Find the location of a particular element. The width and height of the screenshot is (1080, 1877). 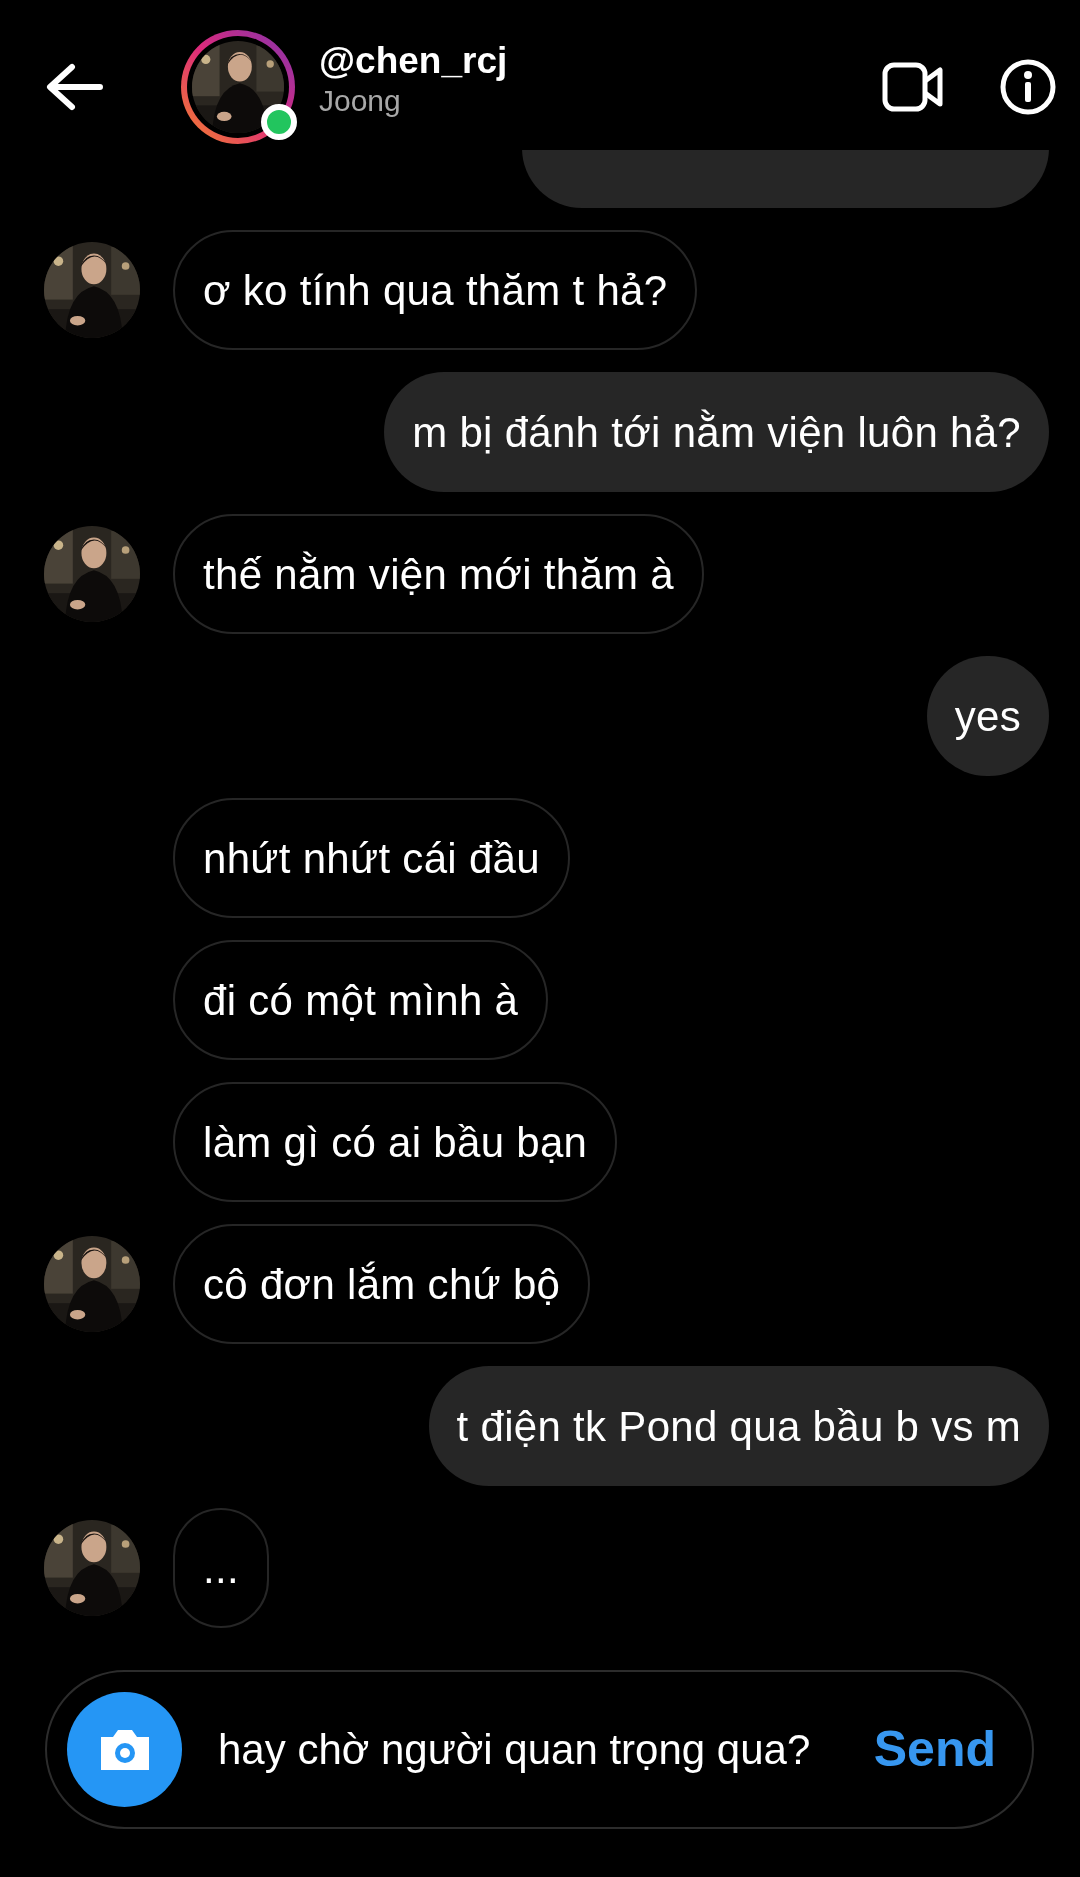

message-bubble: đi có một mình à is located at coordinates (361, 1000).